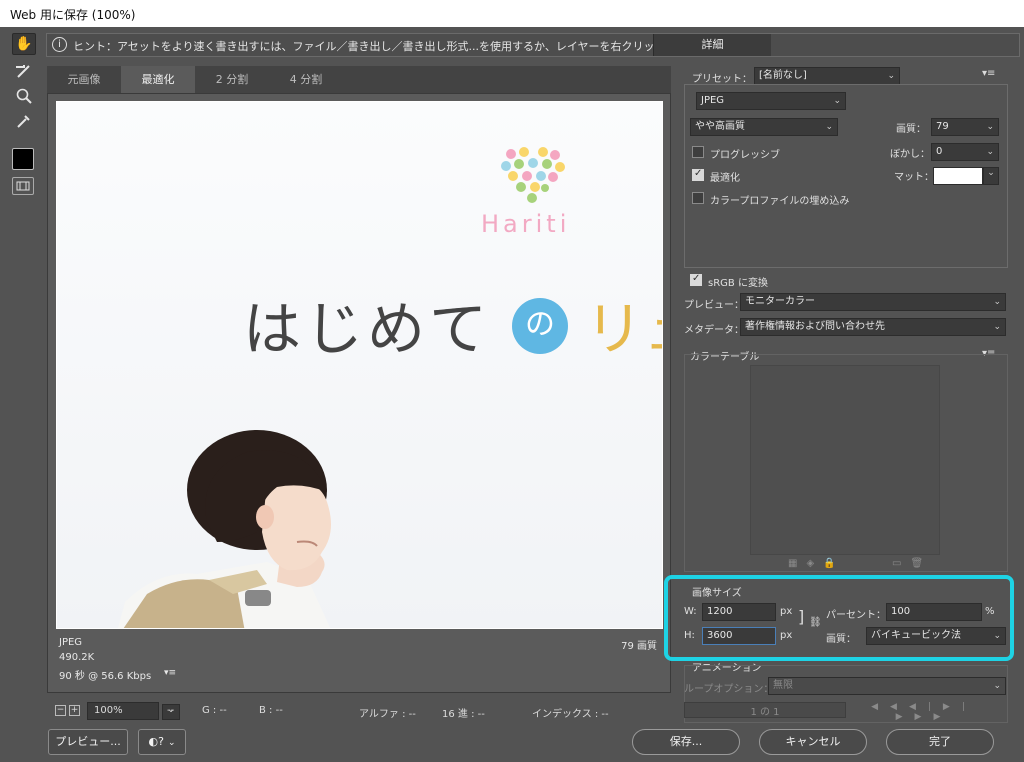 This screenshot has height=762, width=1024. I want to click on quality-preset-value: やや高画質, so click(720, 126).